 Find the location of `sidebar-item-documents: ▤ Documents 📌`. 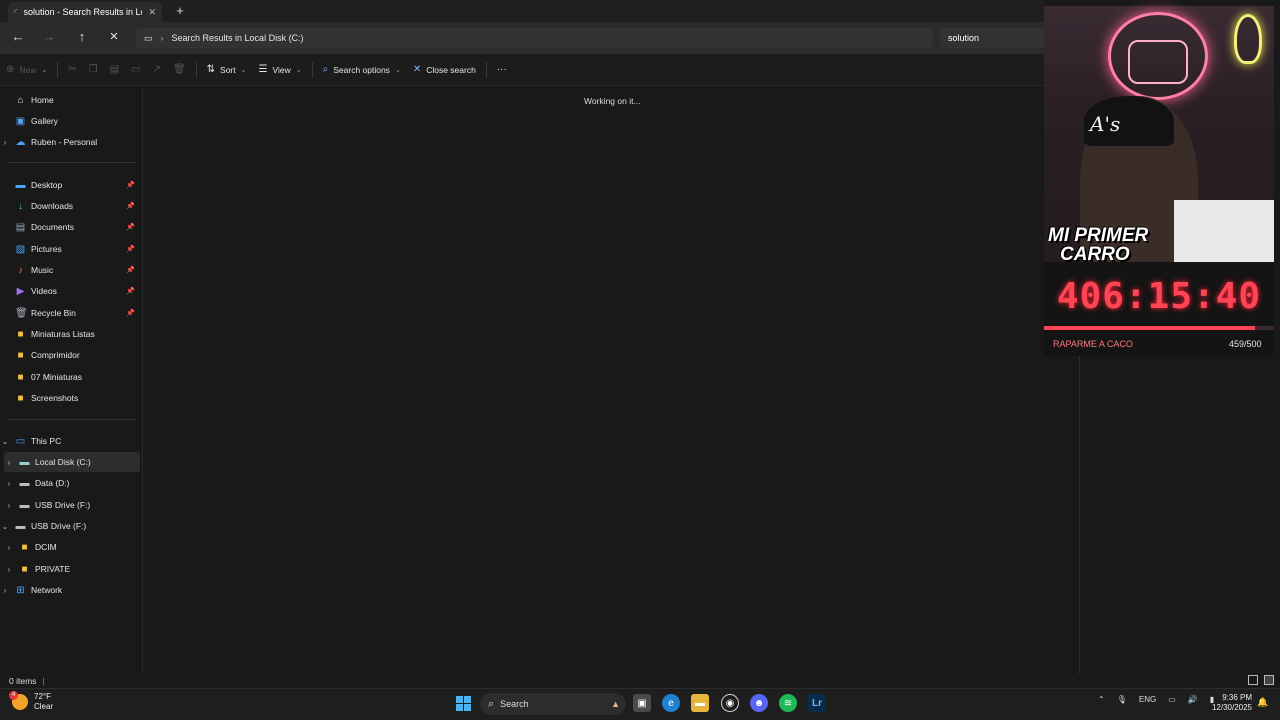

sidebar-item-documents: ▤ Documents 📌 is located at coordinates (70, 227).